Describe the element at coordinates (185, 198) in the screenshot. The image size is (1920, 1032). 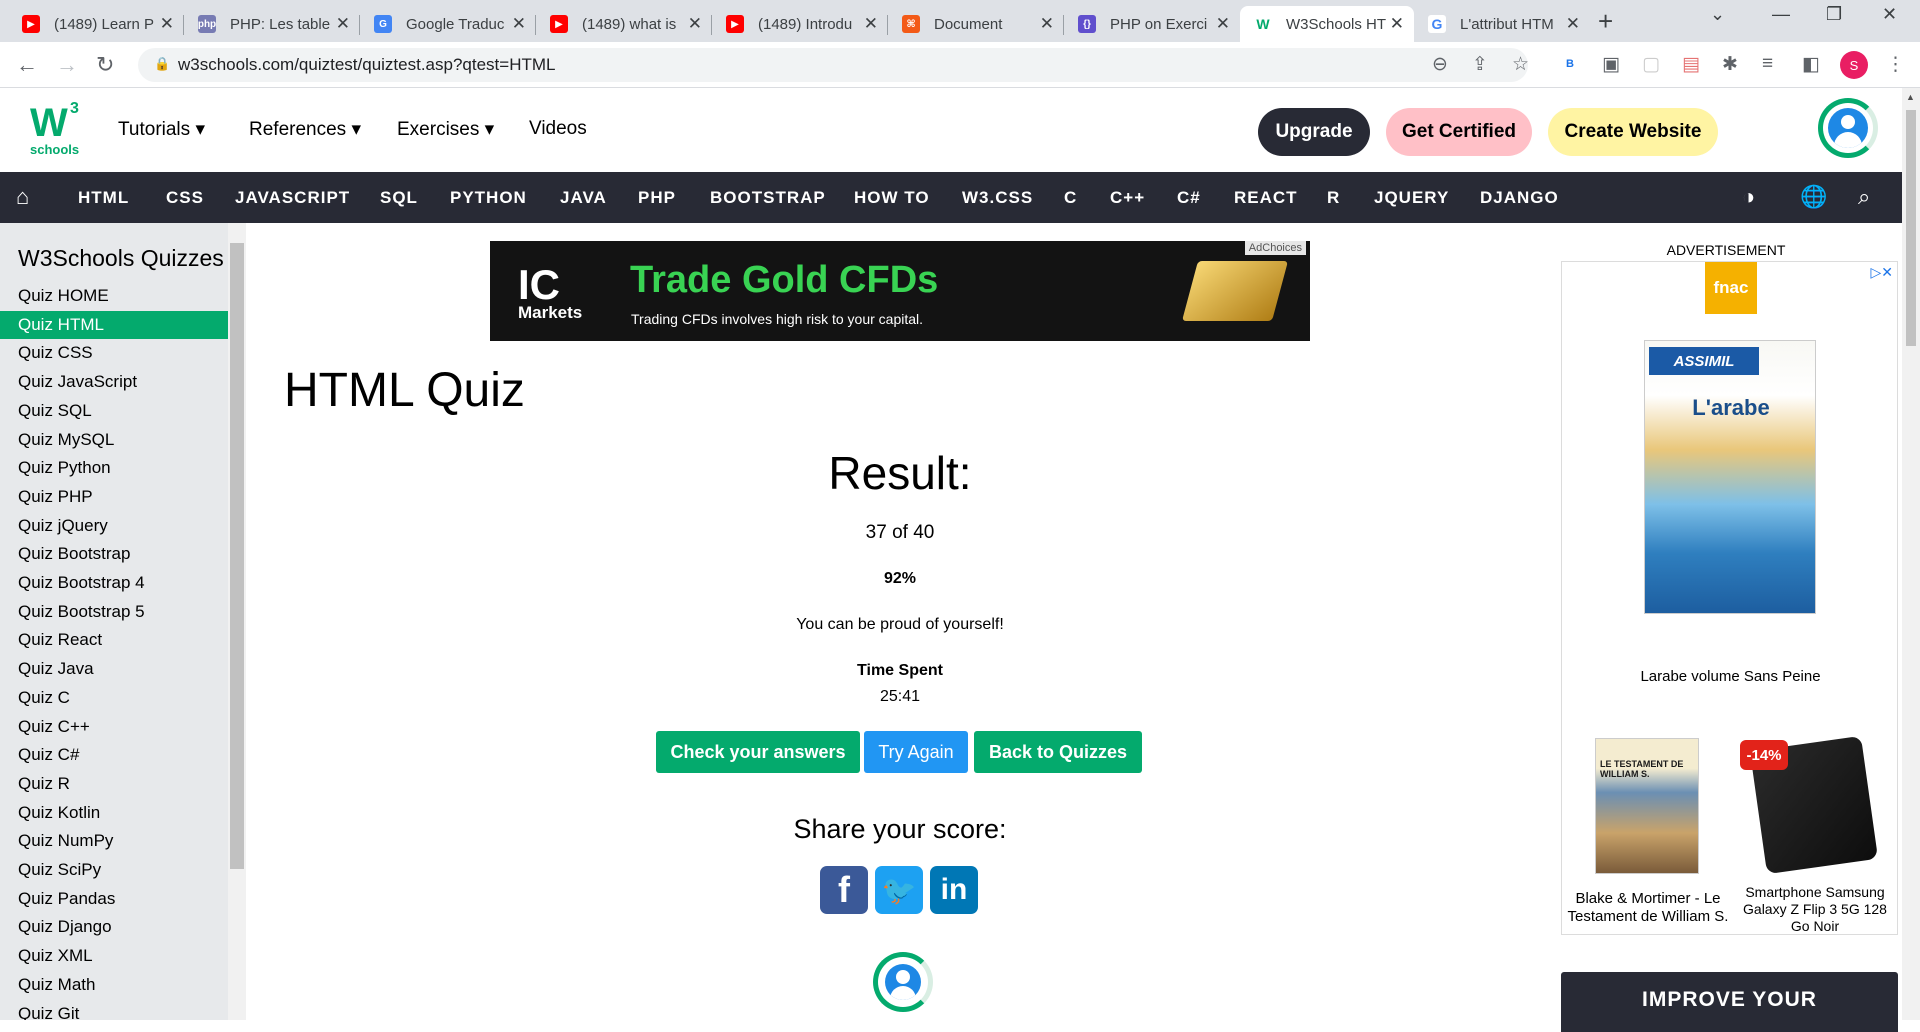
I see `topnav-css: CSS` at that location.